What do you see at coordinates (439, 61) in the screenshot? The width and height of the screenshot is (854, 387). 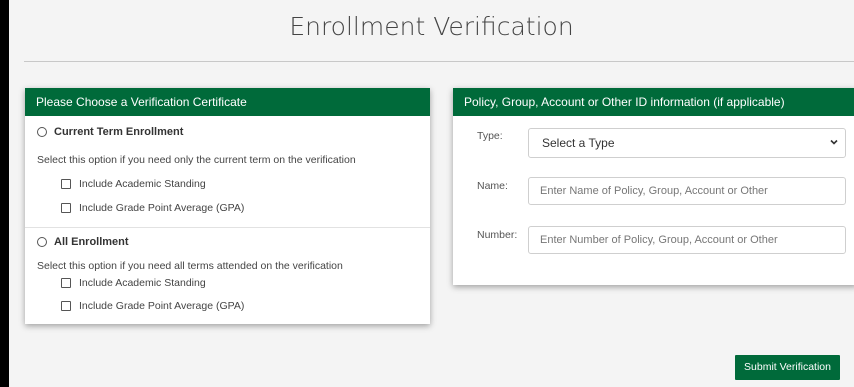 I see `title-divider` at bounding box center [439, 61].